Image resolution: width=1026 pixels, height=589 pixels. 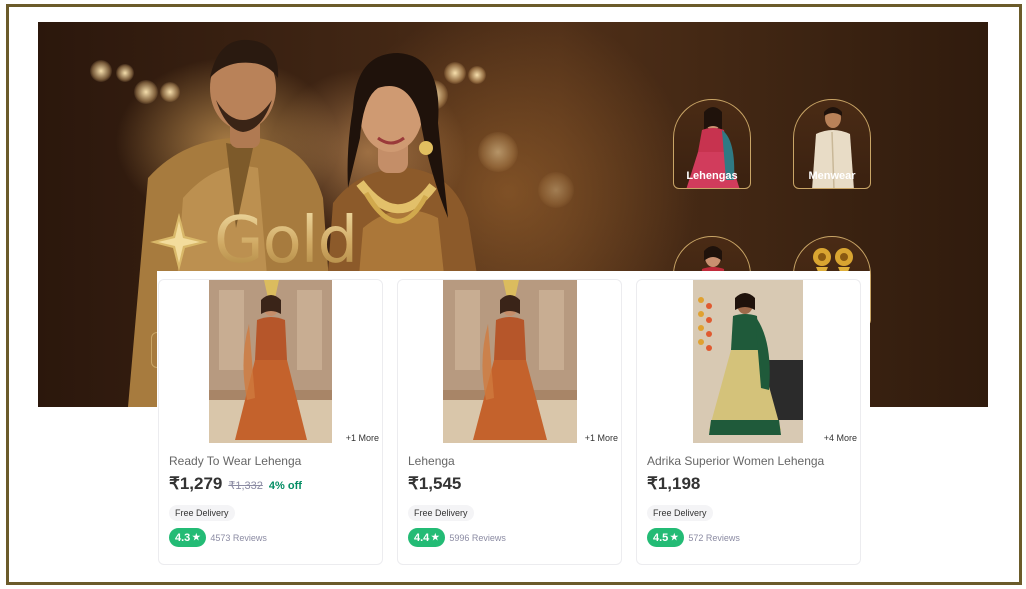 I want to click on rating-value: 4.3, so click(x=183, y=537).